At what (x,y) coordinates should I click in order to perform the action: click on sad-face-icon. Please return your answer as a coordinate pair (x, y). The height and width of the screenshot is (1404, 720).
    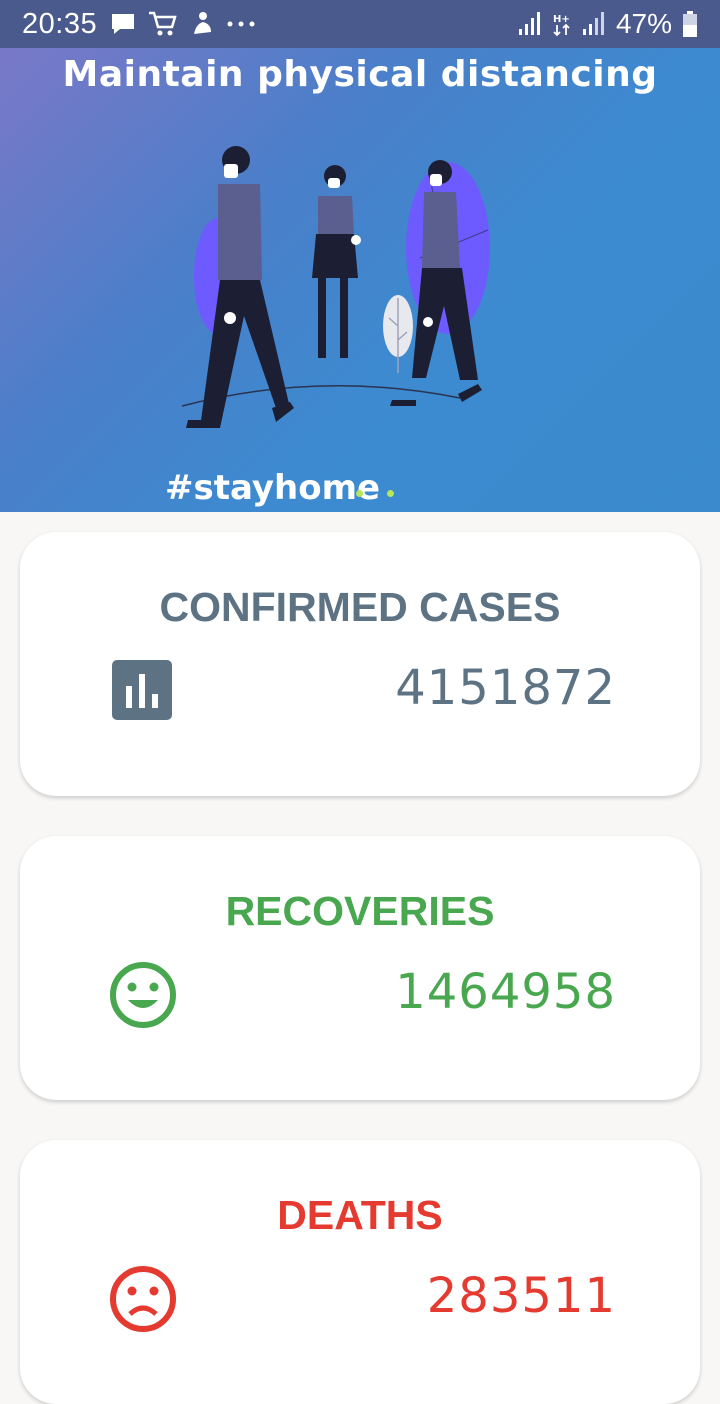
    Looking at the image, I should click on (143, 1299).